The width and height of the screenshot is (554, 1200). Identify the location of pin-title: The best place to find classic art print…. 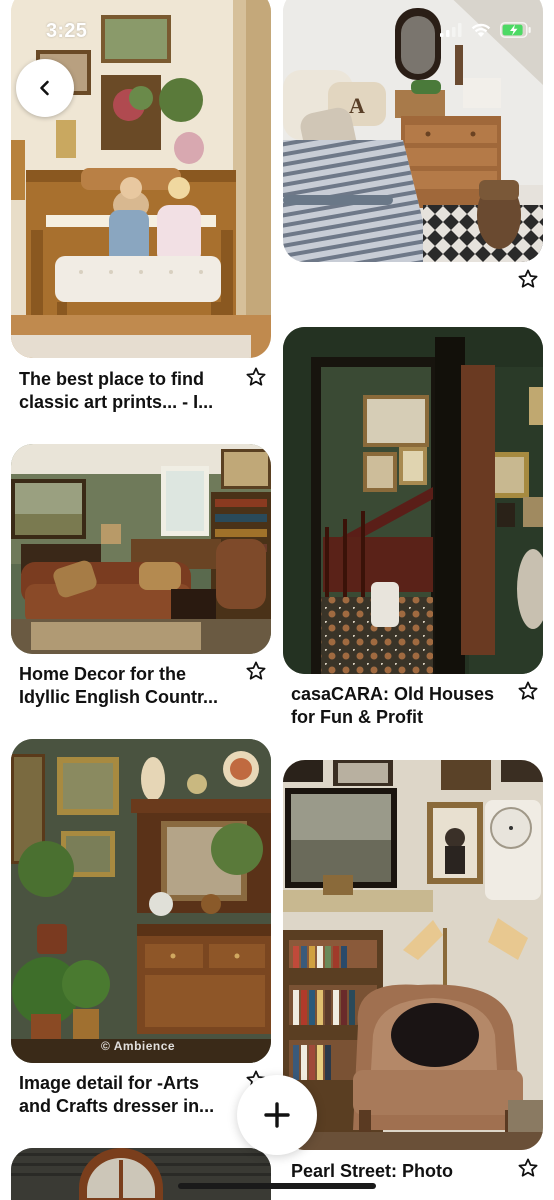
(116, 390).